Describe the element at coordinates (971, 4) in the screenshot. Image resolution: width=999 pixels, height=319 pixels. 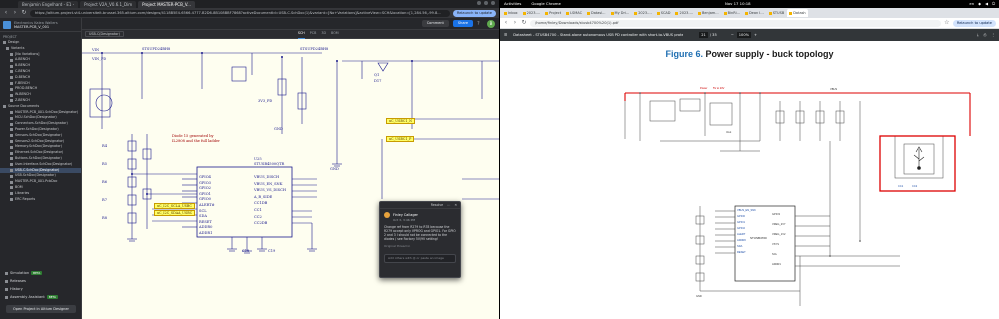
I see `language-indicator: en` at that location.